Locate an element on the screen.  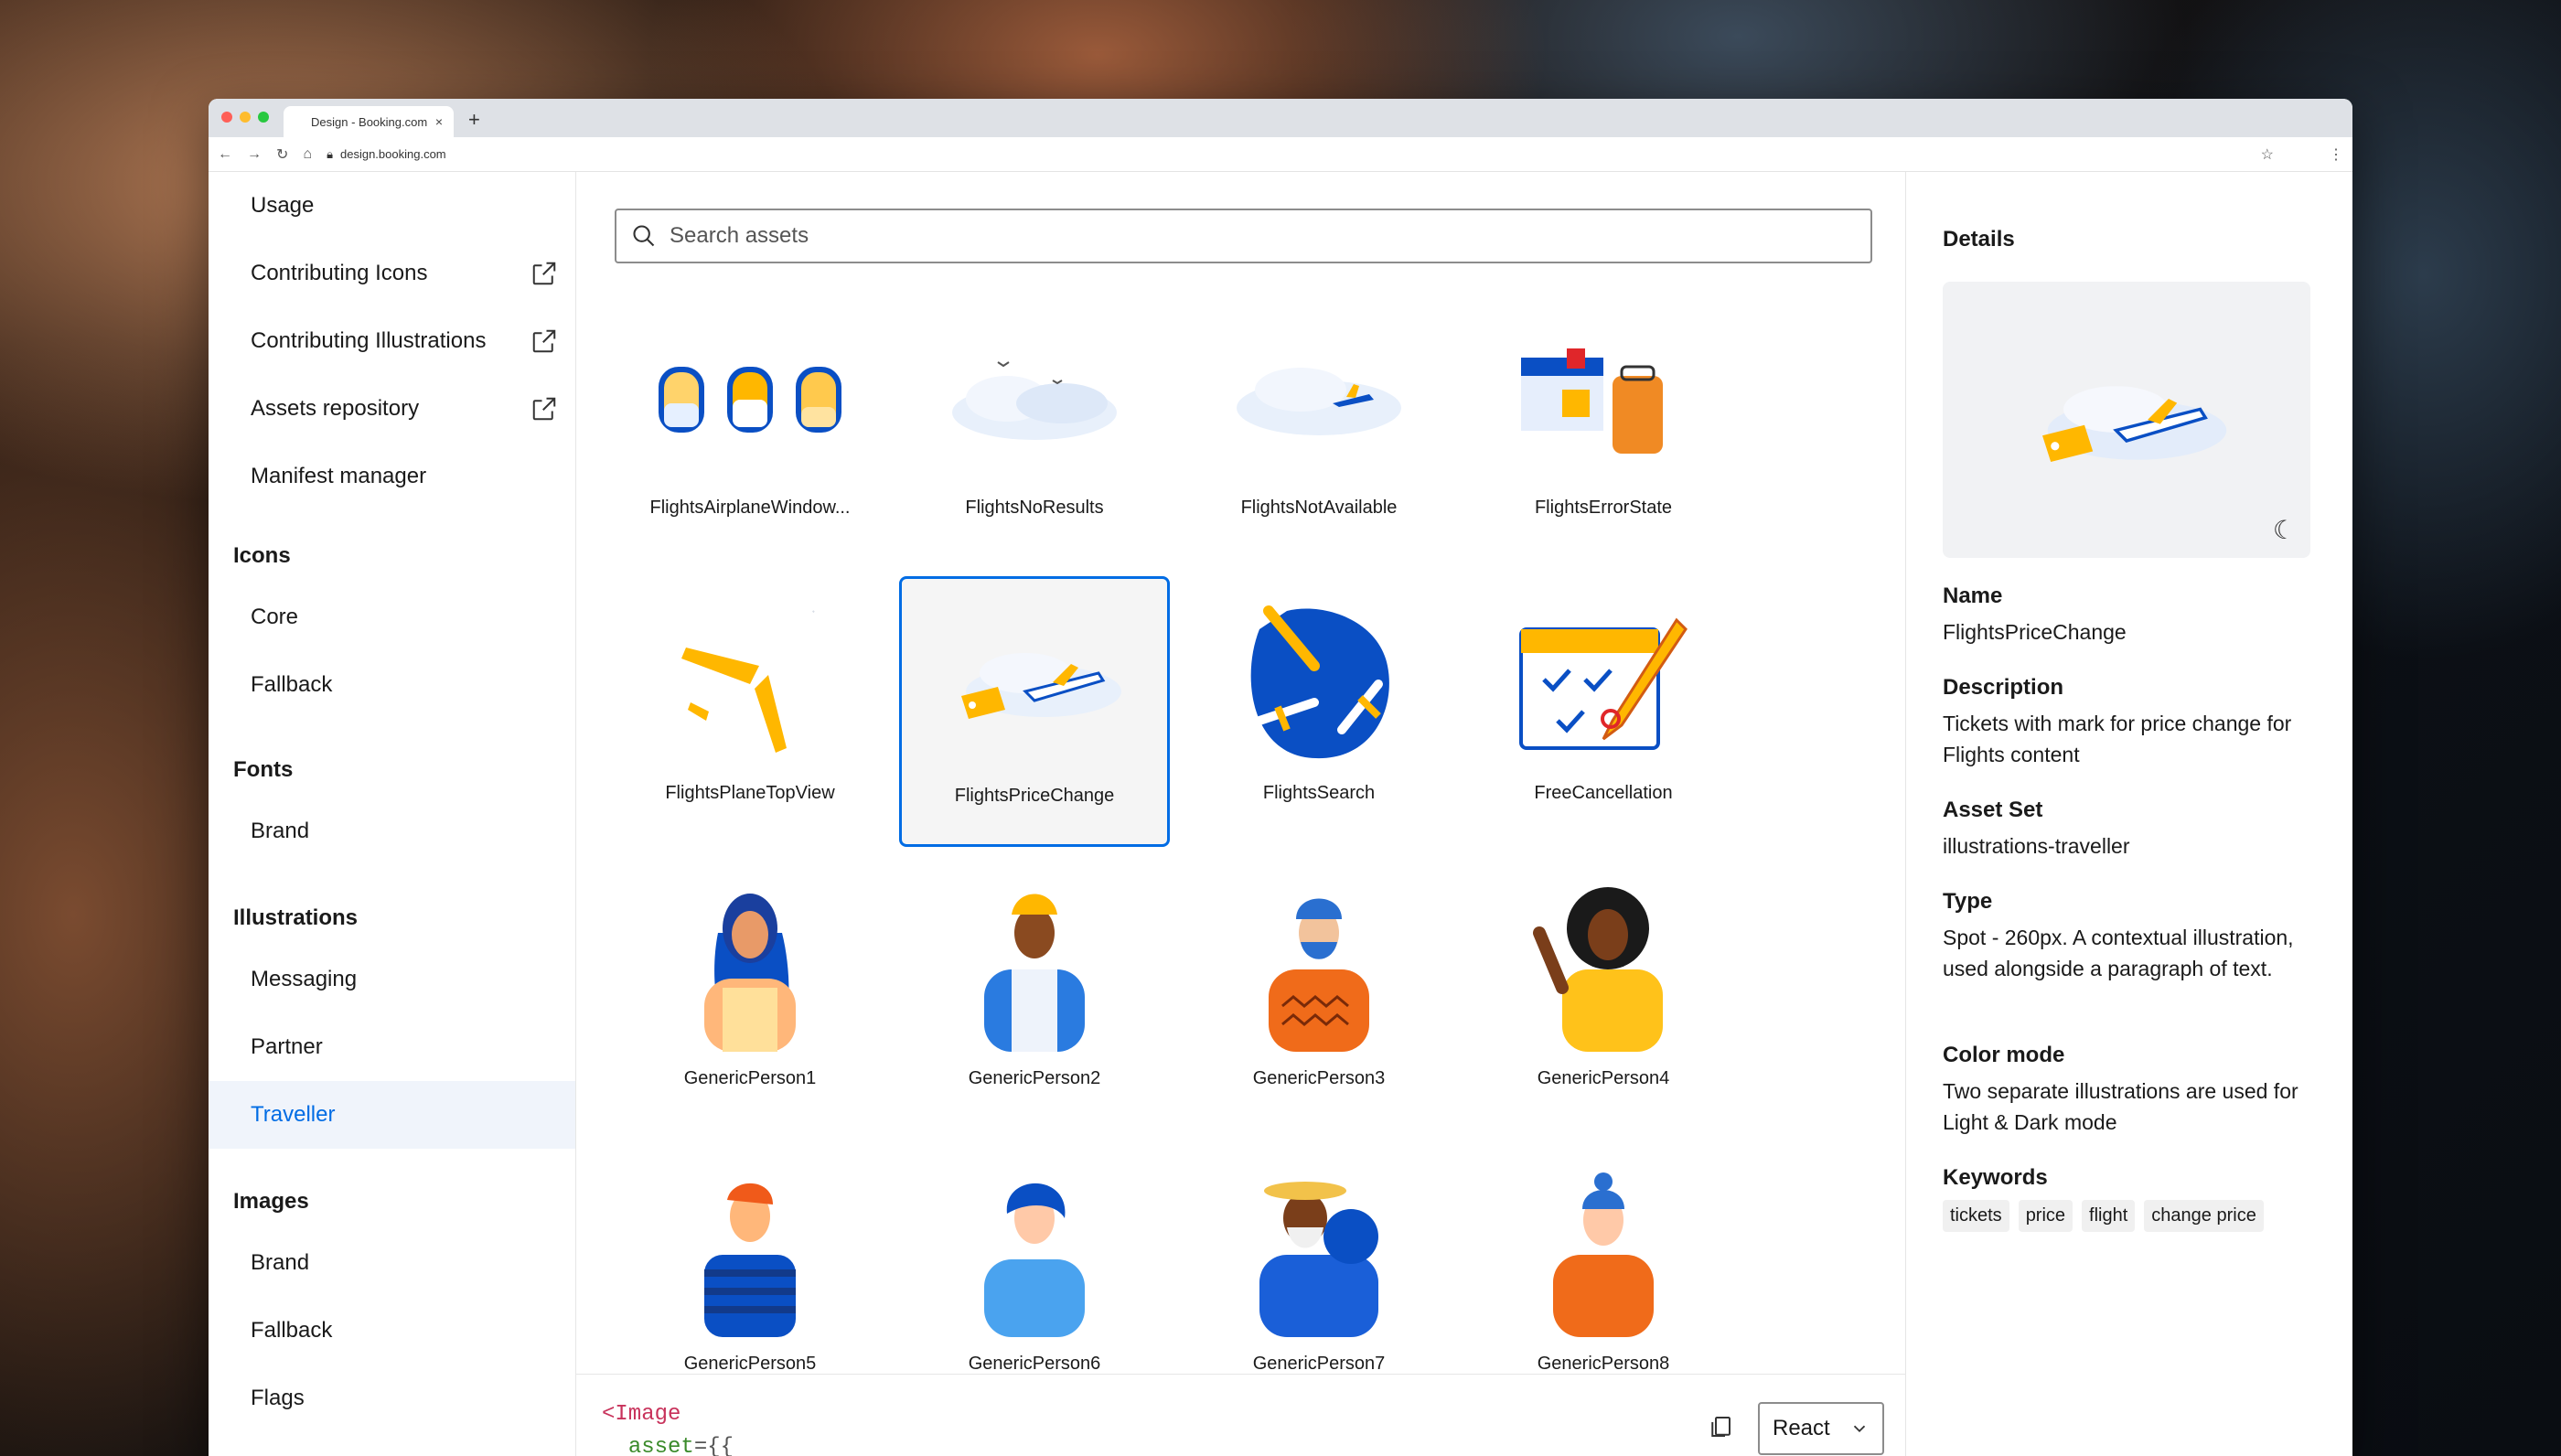
url-field: 🔒︎ design.booking.com is located at coordinates (1286, 154).